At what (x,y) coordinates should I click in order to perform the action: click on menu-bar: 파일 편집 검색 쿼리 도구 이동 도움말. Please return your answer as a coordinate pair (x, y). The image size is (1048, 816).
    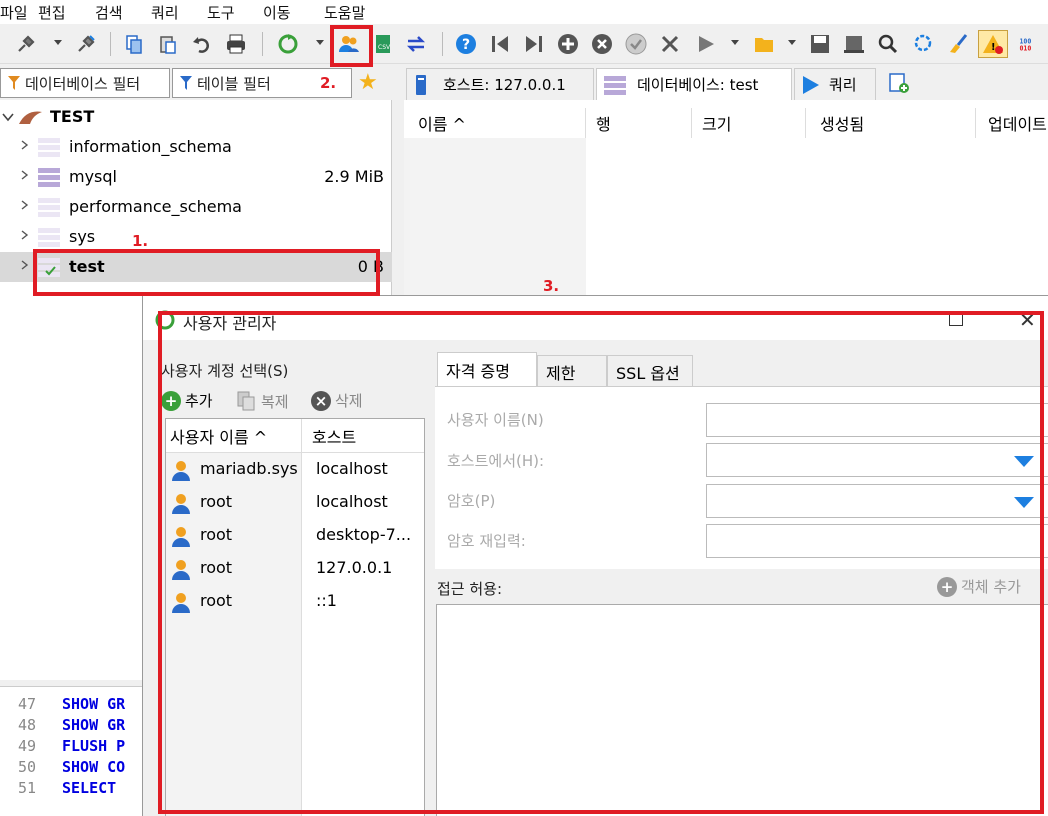
    Looking at the image, I should click on (524, 12).